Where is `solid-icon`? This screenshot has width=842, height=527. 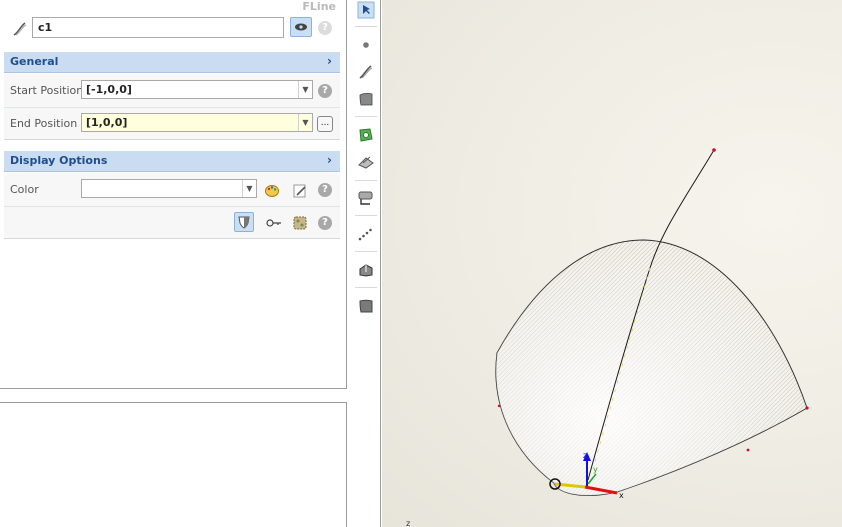 solid-icon is located at coordinates (366, 270).